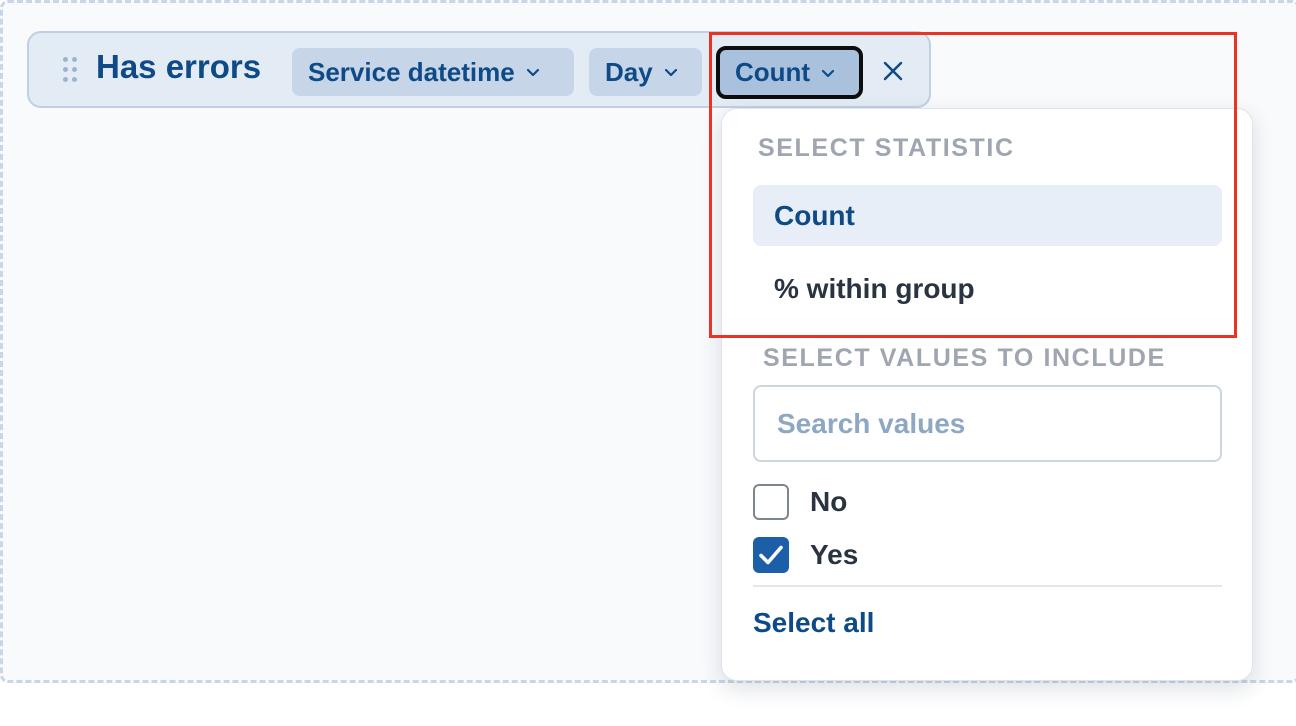 The width and height of the screenshot is (1296, 726). Describe the element at coordinates (800, 502) in the screenshot. I see `value-option-no: No` at that location.